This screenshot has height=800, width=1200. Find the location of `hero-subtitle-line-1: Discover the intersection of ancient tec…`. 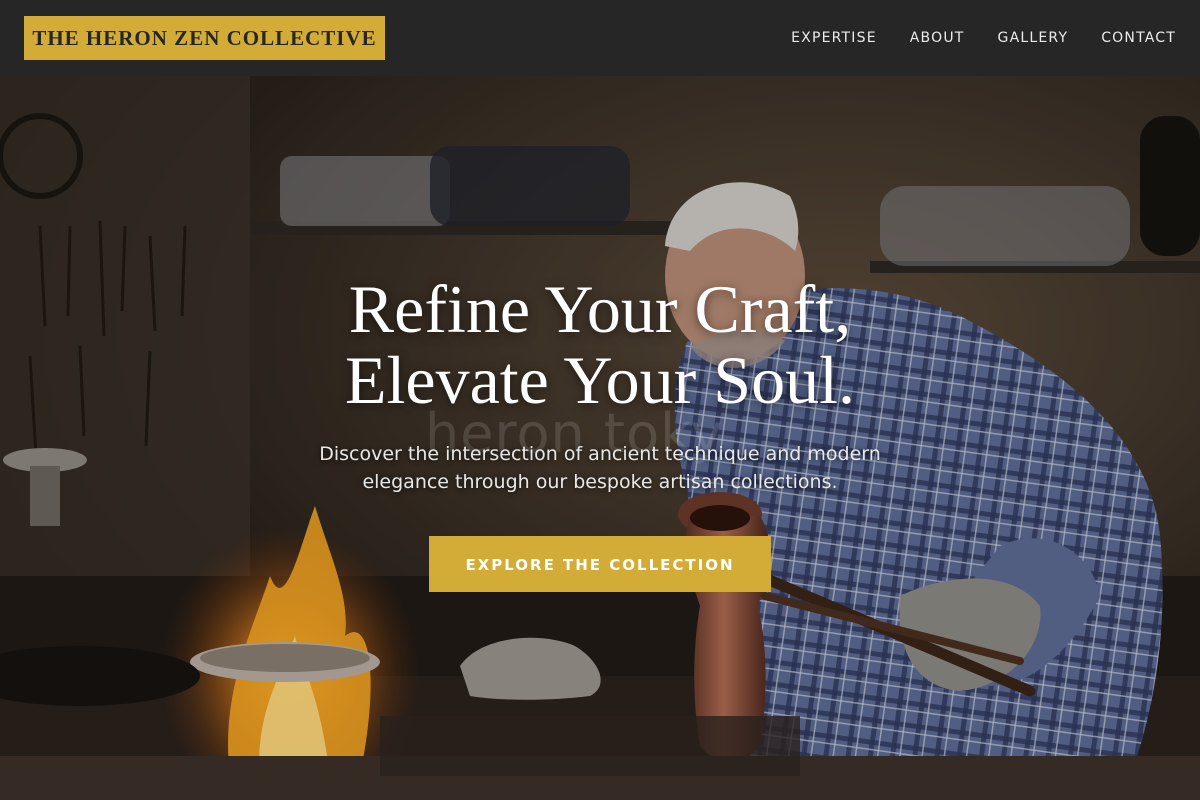

hero-subtitle-line-1: Discover the intersection of ancient tec… is located at coordinates (600, 454).